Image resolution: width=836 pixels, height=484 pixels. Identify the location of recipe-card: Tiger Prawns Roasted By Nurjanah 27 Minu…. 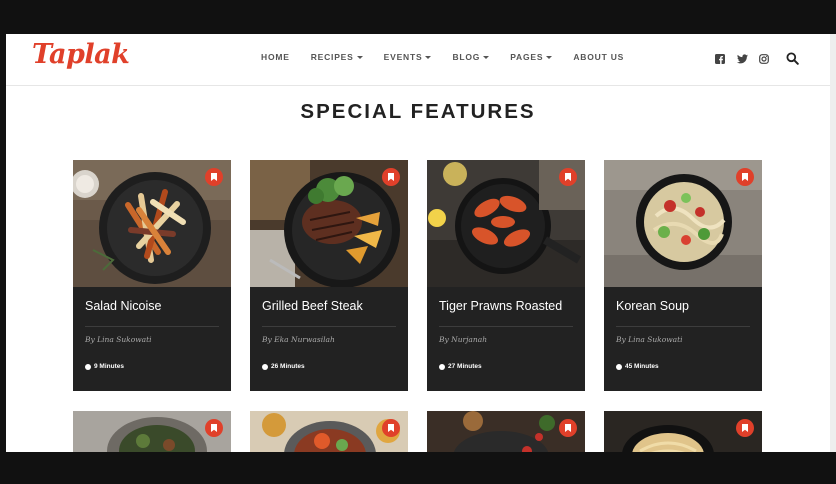
(506, 275).